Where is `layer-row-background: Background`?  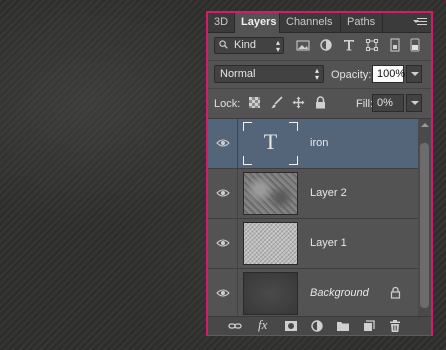
layer-row-background: Background is located at coordinates (313, 294).